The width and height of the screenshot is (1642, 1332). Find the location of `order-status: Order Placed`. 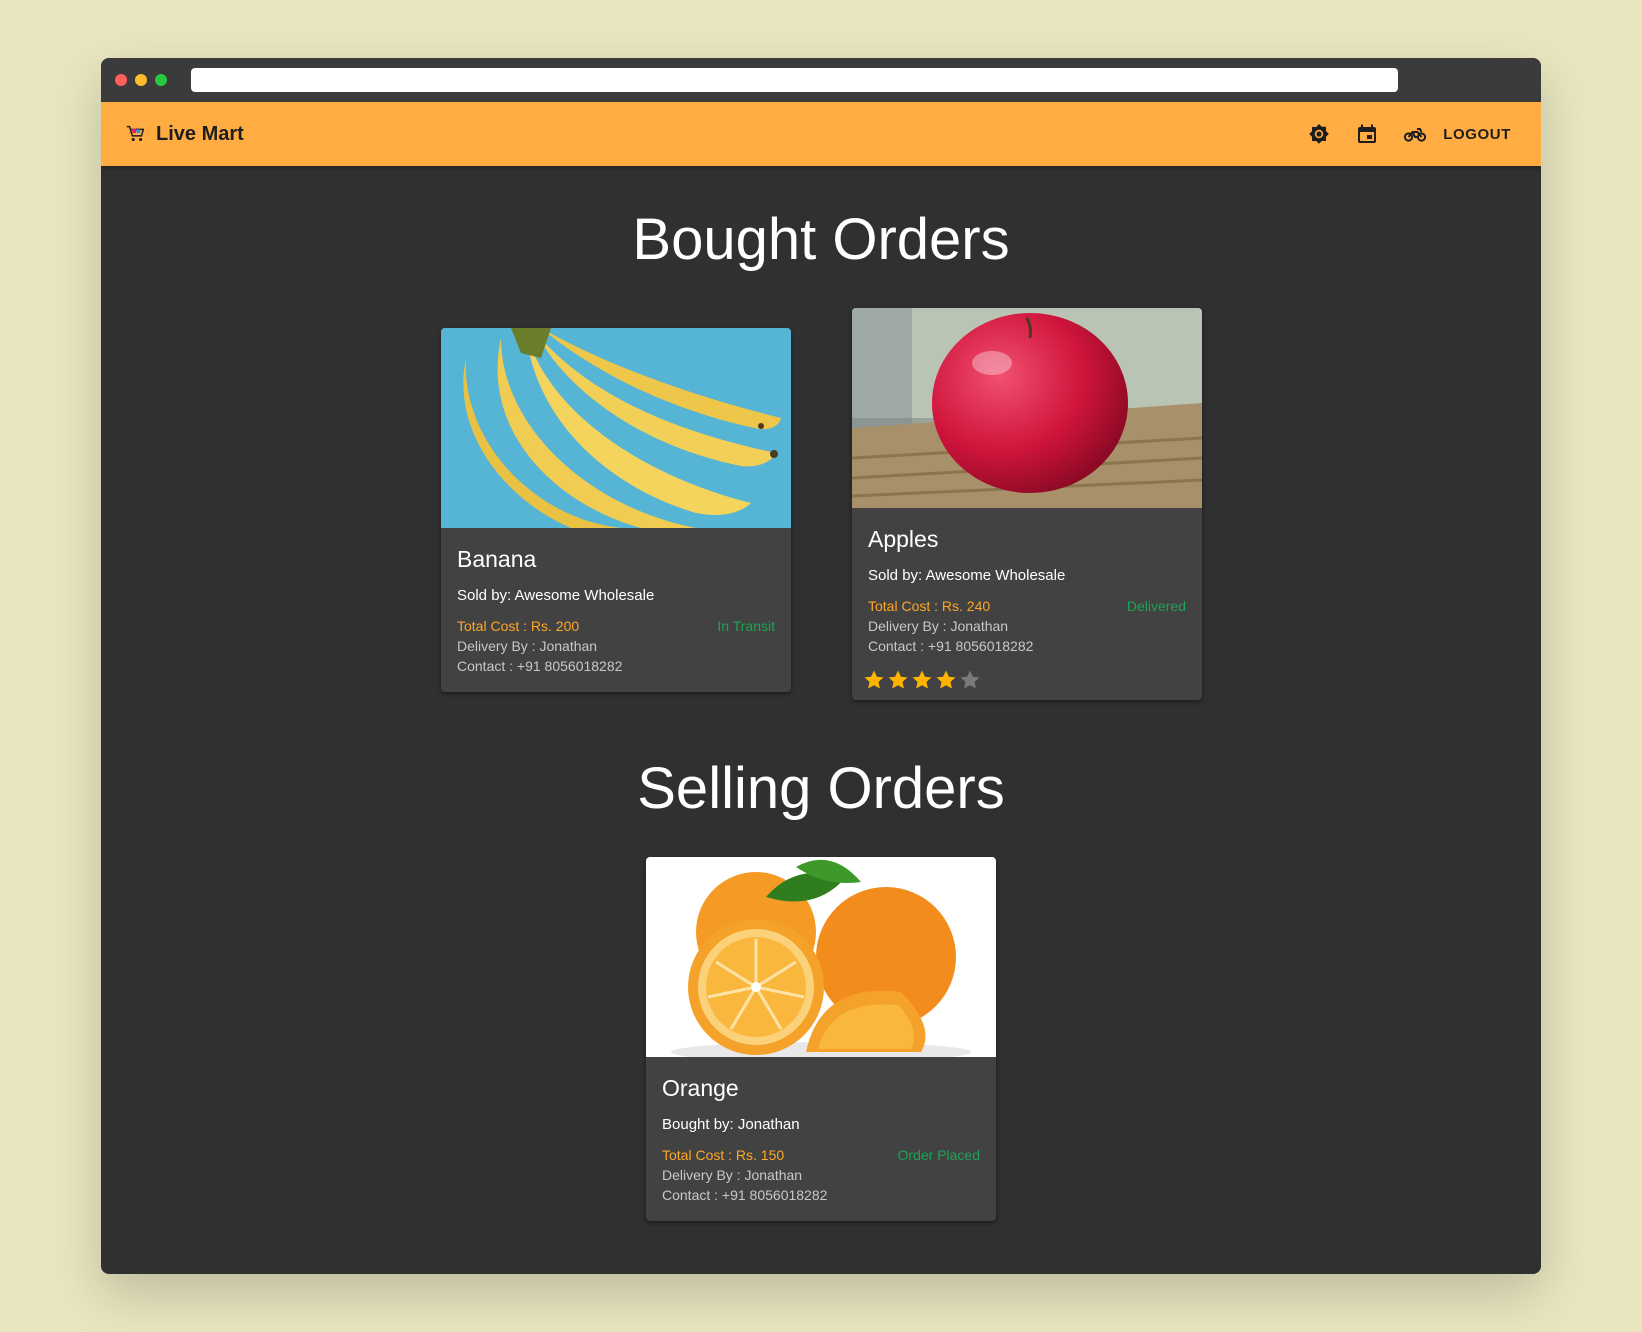

order-status: Order Placed is located at coordinates (938, 1155).